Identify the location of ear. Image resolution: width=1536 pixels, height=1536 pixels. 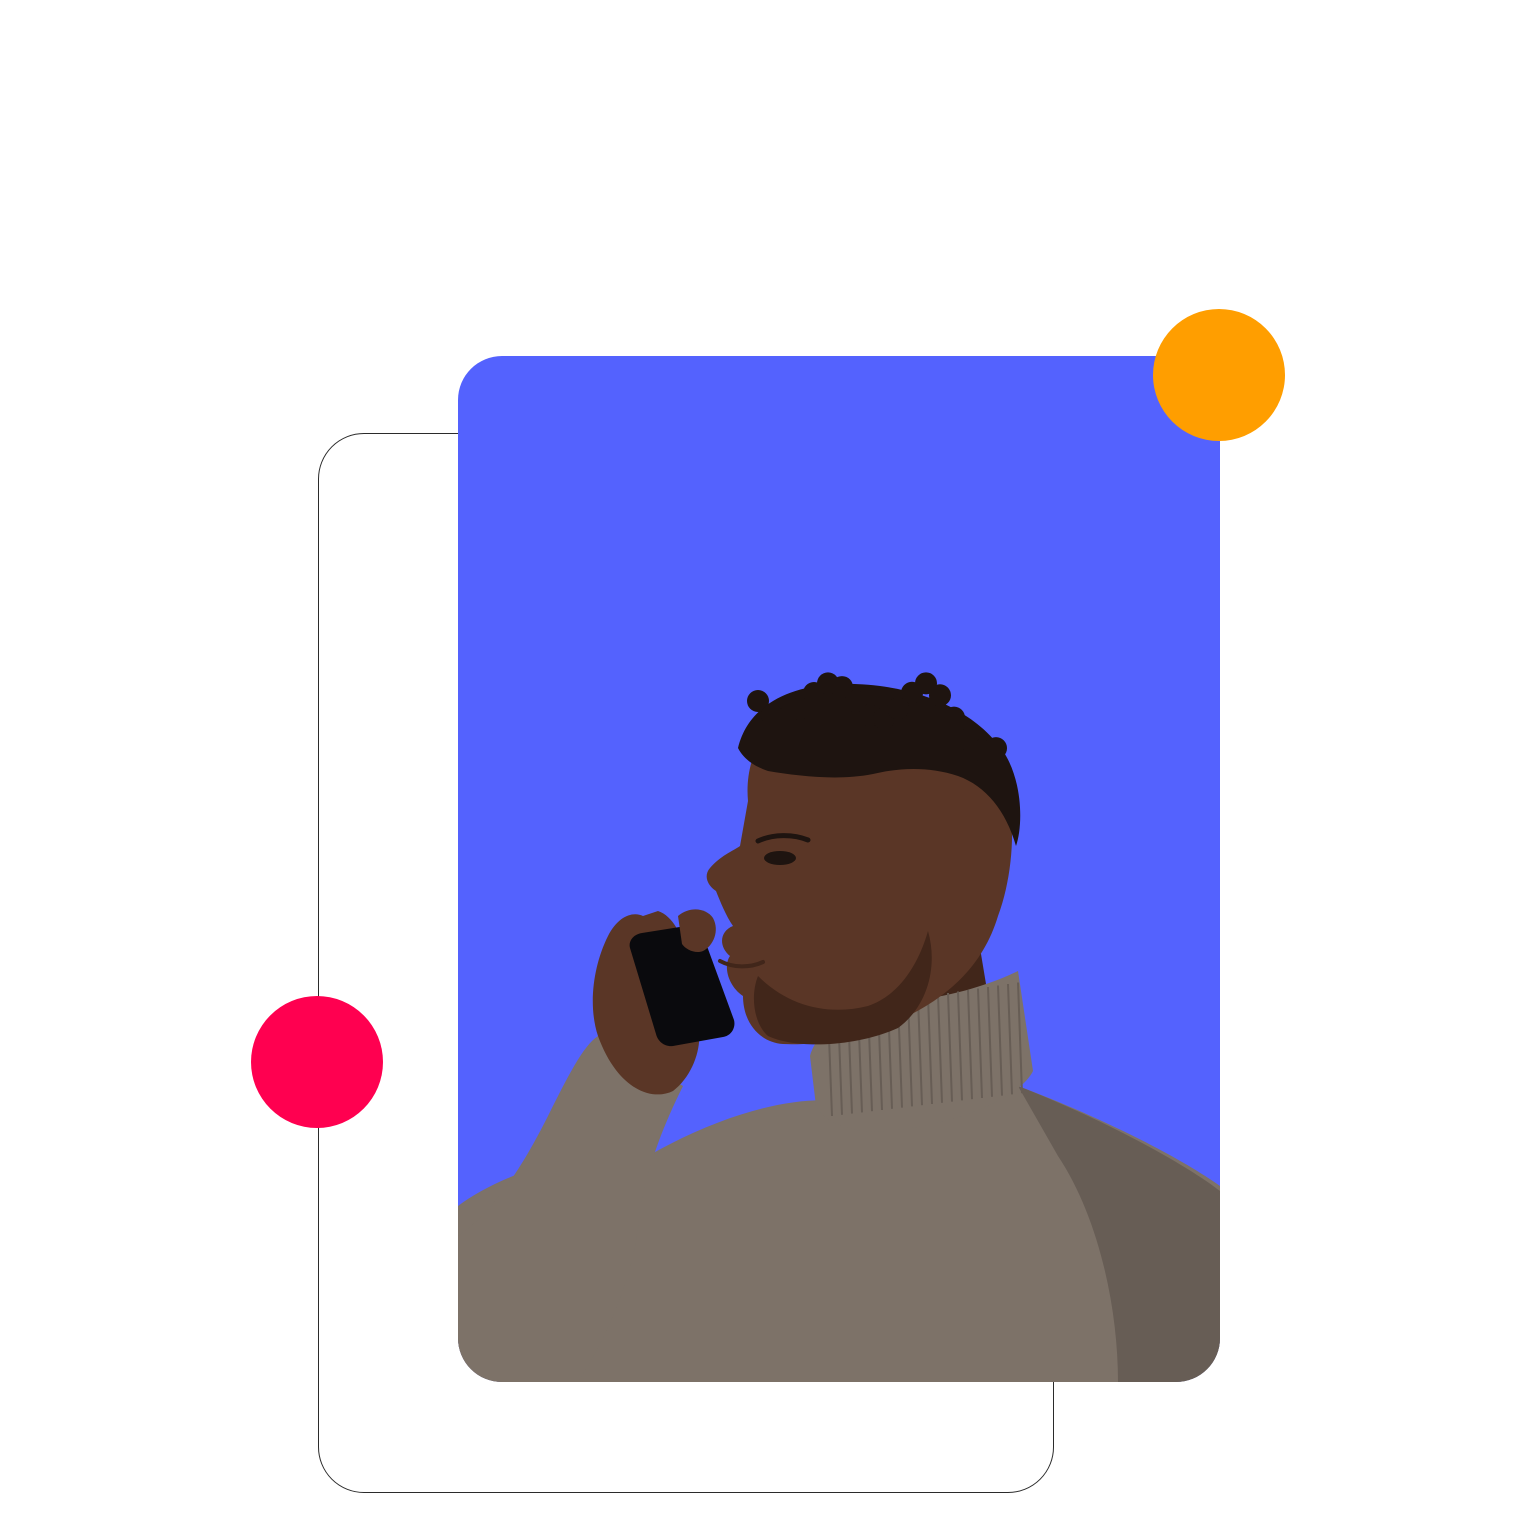
(963, 881).